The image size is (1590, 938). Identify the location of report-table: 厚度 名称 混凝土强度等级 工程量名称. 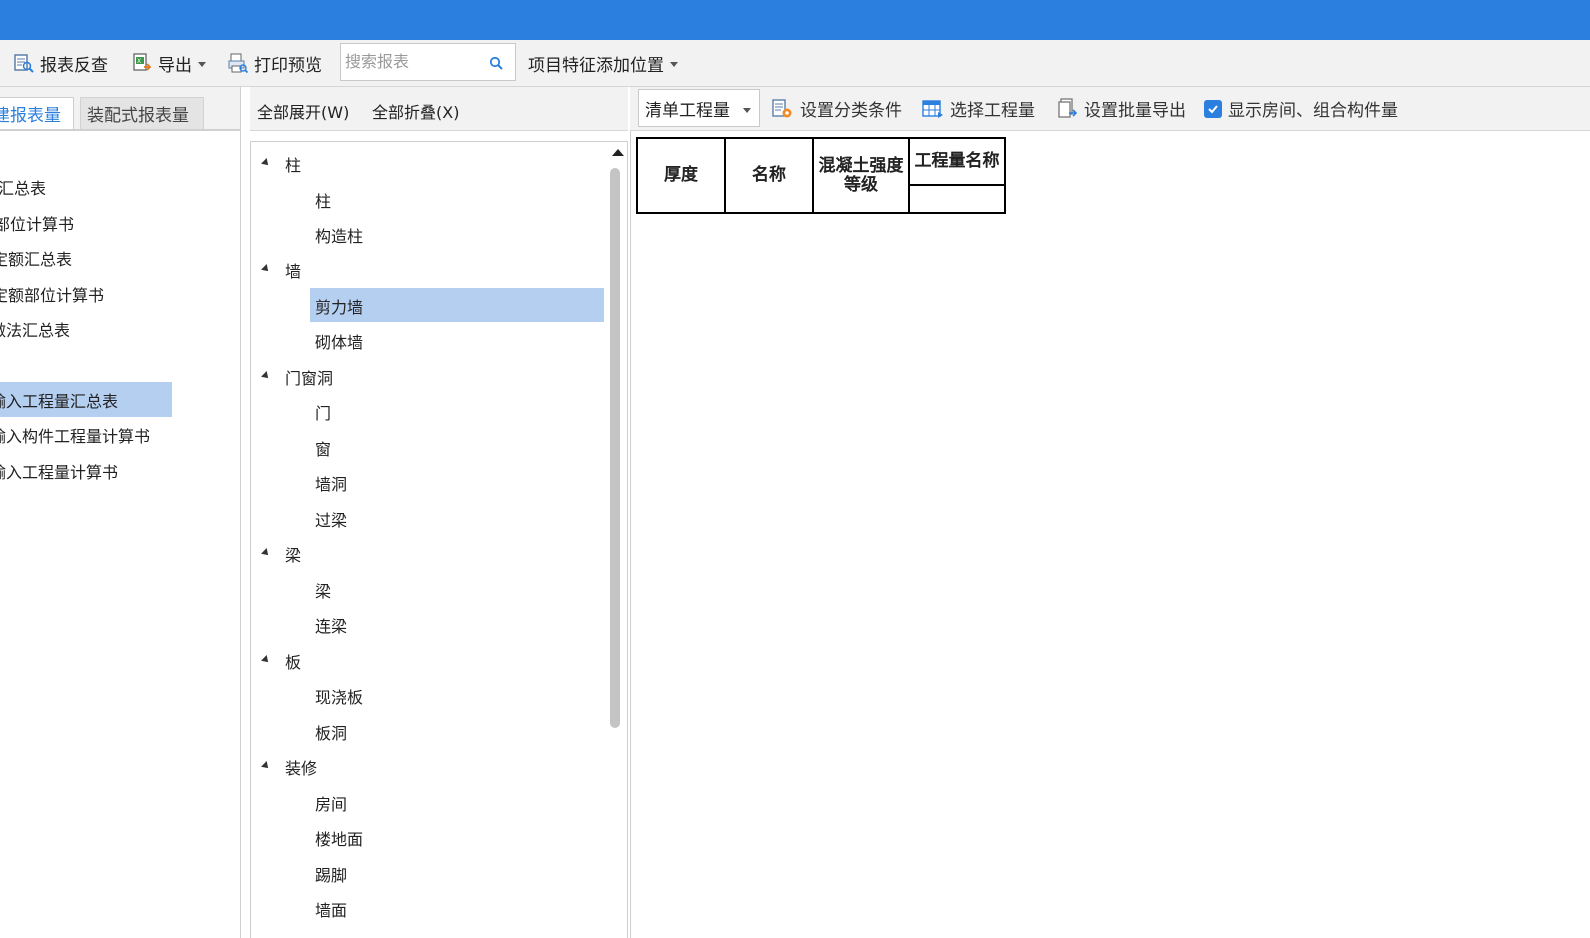
(821, 176).